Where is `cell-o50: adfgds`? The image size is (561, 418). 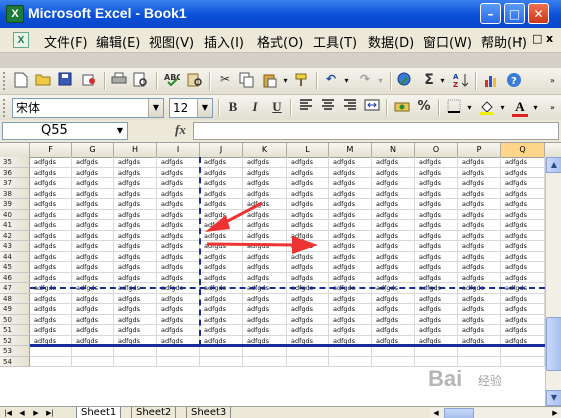 cell-o50: adfgds is located at coordinates (436, 319).